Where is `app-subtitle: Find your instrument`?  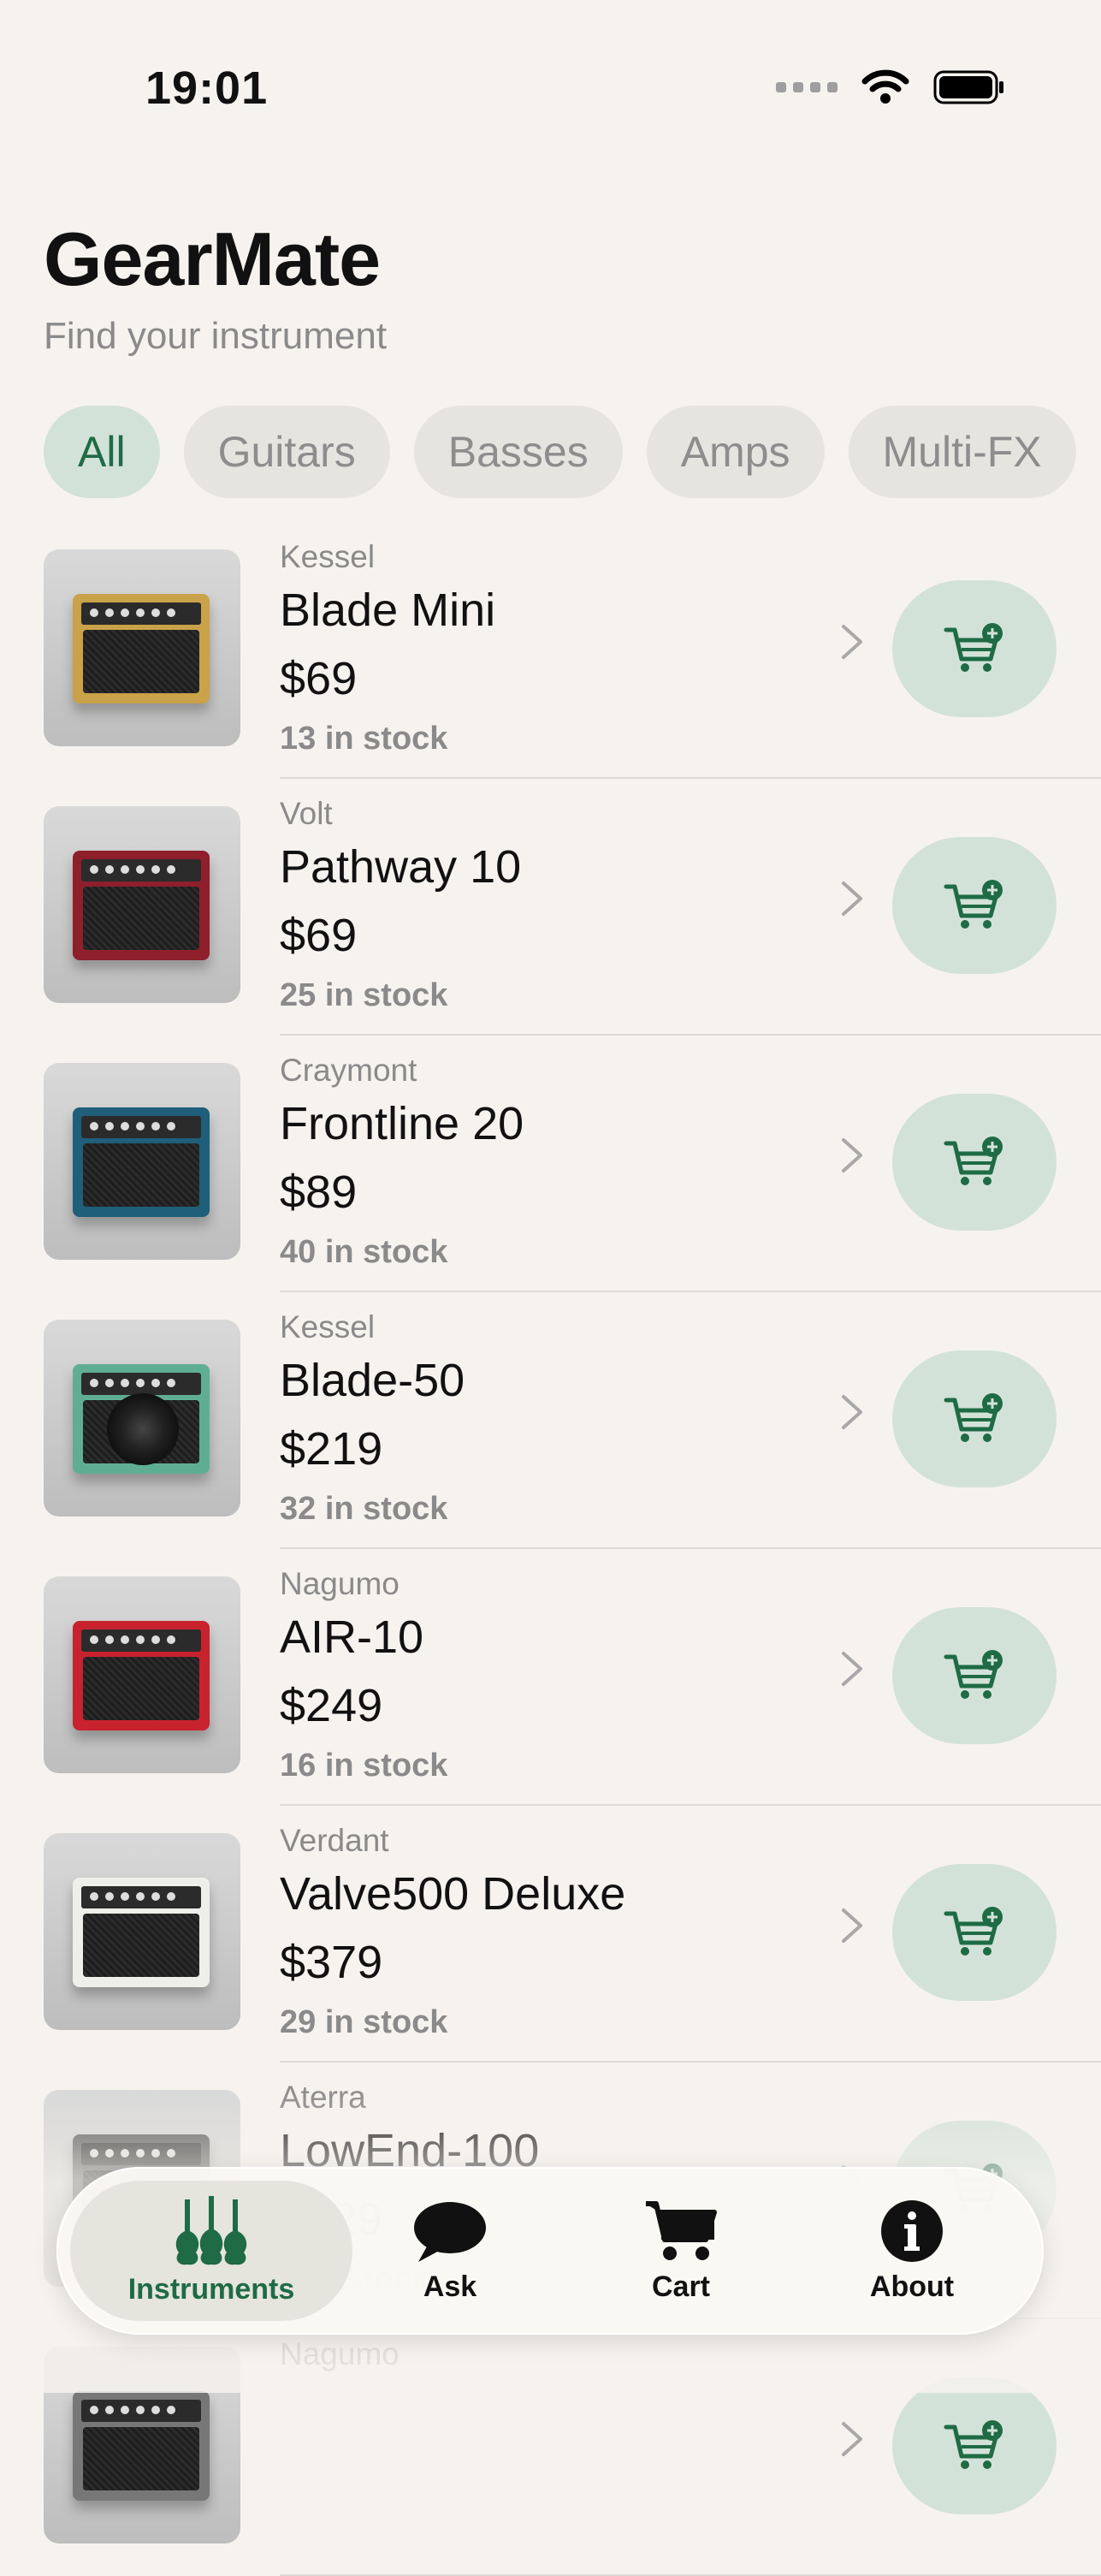
app-subtitle: Find your instrument is located at coordinates (216, 336).